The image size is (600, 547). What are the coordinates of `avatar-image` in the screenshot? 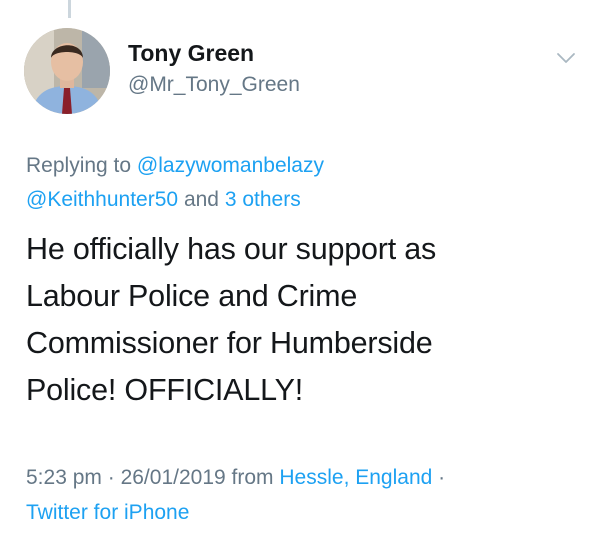 It's located at (67, 71).